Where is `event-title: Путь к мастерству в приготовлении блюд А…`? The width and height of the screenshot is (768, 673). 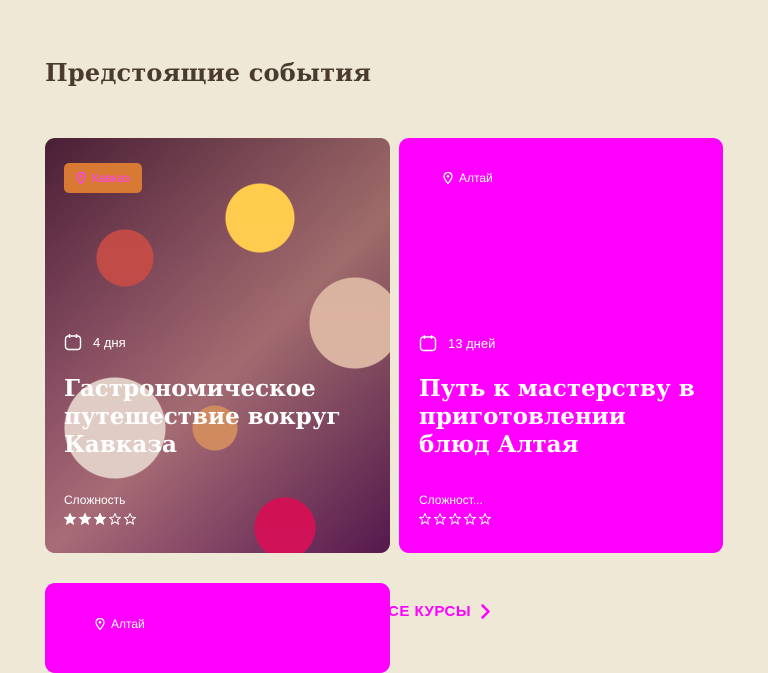 event-title: Путь к мастерству в приготовлении блюд А… is located at coordinates (559, 417).